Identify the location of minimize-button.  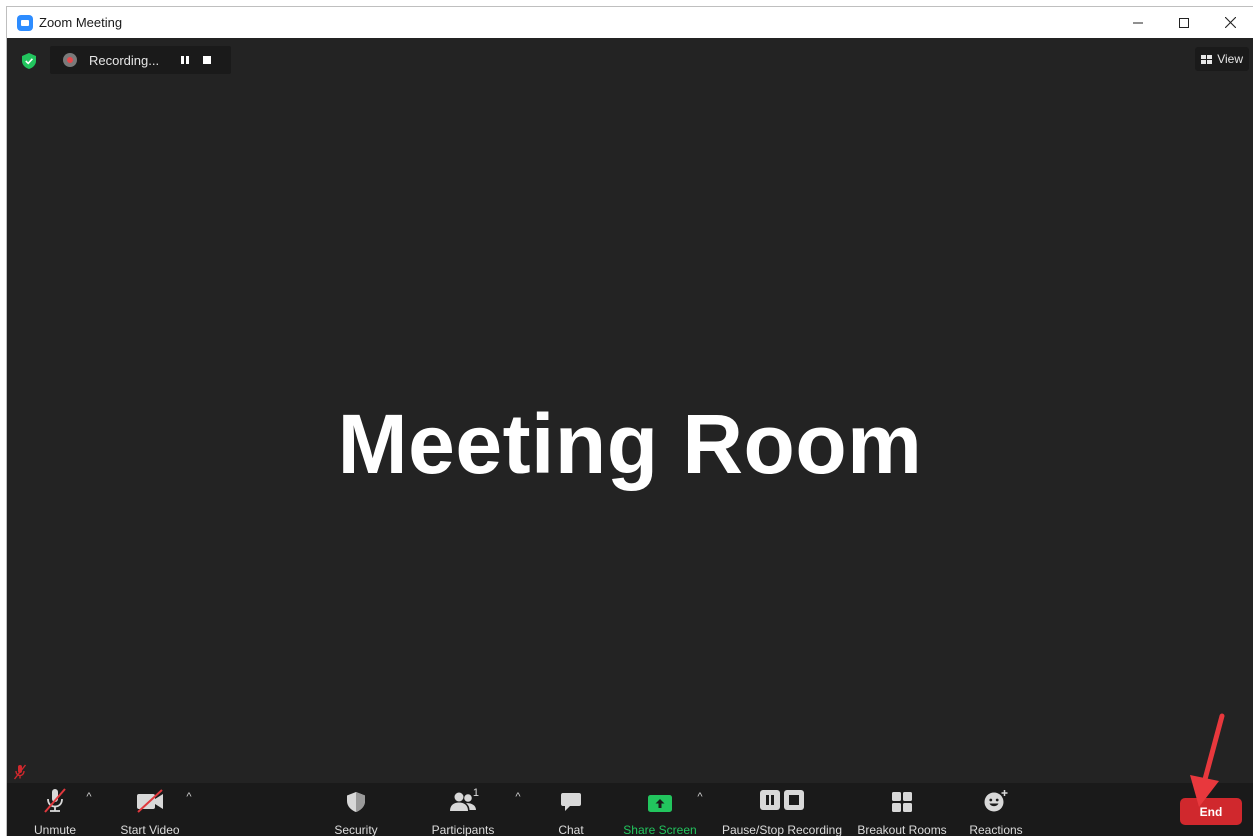
(1138, 22).